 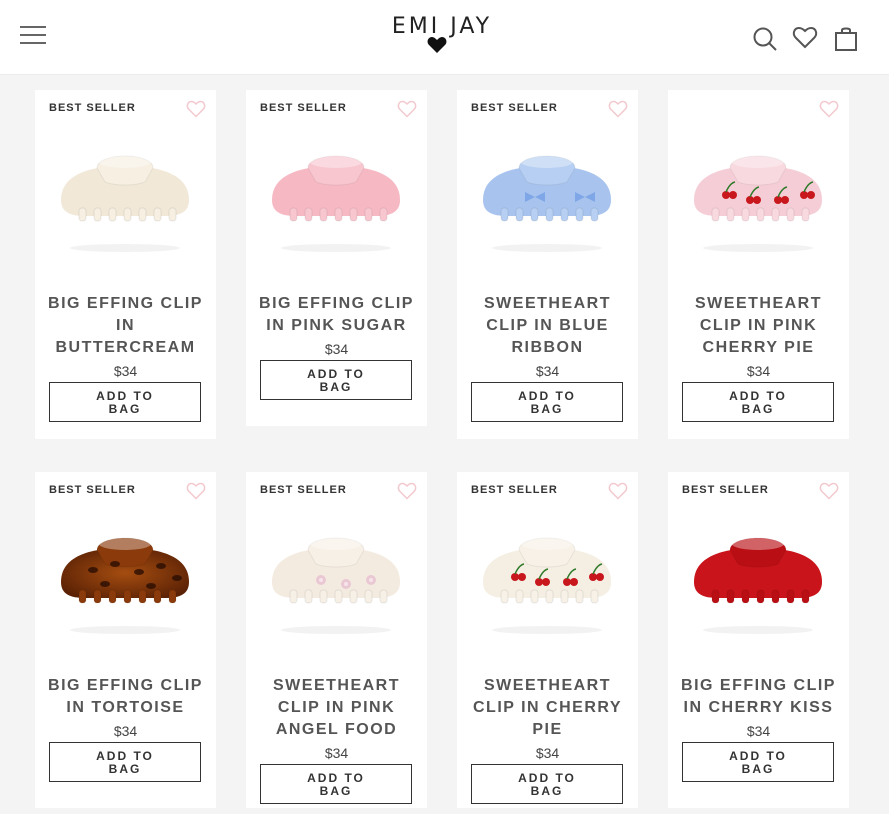 I want to click on heart-icon, so click(x=805, y=38).